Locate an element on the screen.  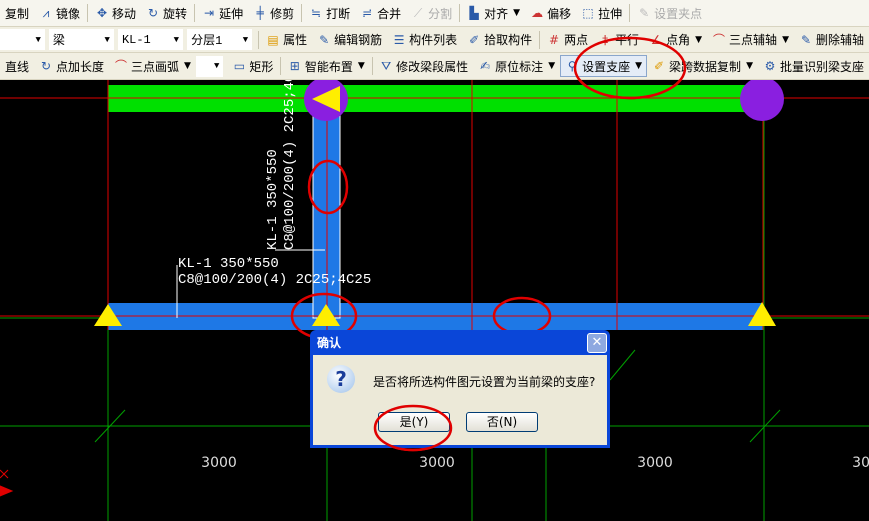
three-point-arc-button: ⌒ 三点画弧 ▼ is located at coordinates (152, 66).